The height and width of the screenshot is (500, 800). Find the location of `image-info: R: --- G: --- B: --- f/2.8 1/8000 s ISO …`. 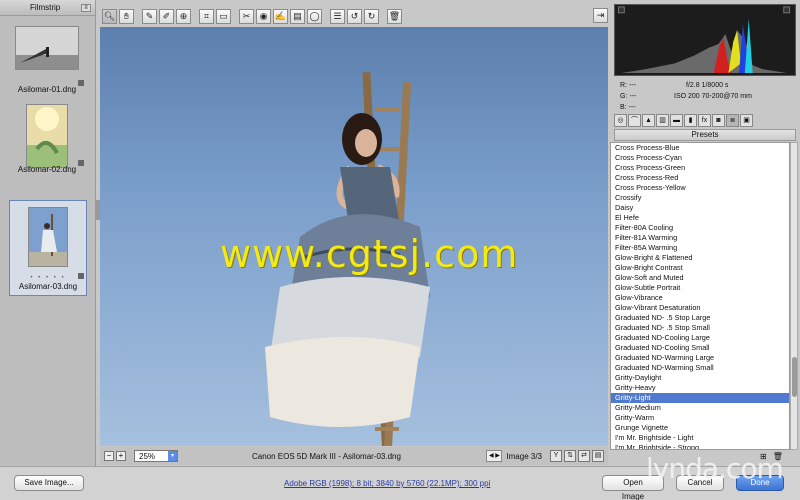

image-info: R: --- G: --- B: --- f/2.8 1/8000 s ISO … is located at coordinates (705, 95).